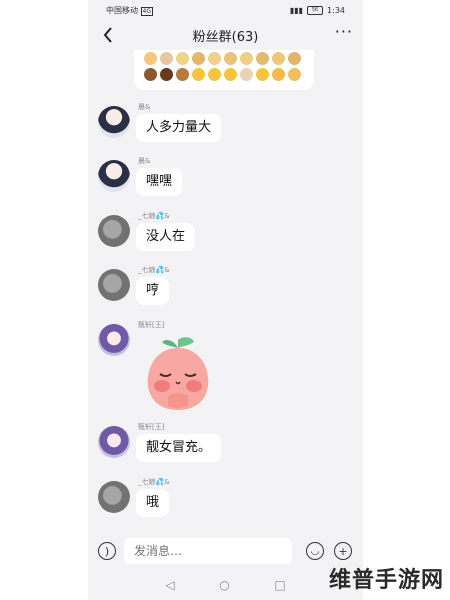 Image resolution: width=450 pixels, height=600 pixels. What do you see at coordinates (179, 128) in the screenshot?
I see `message-bubble: 人多力量大` at bounding box center [179, 128].